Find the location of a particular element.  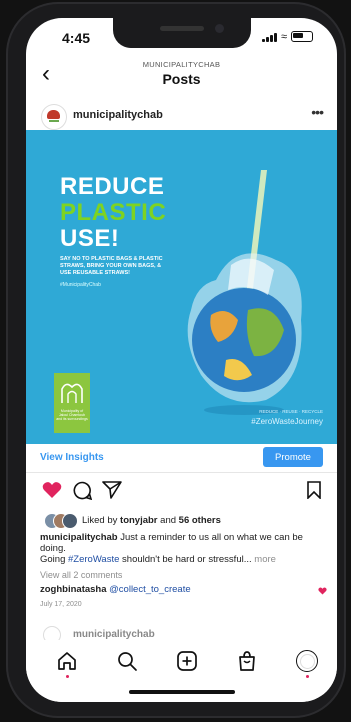

caption-hashtag: #ZeroWaste is located at coordinates (93, 559).